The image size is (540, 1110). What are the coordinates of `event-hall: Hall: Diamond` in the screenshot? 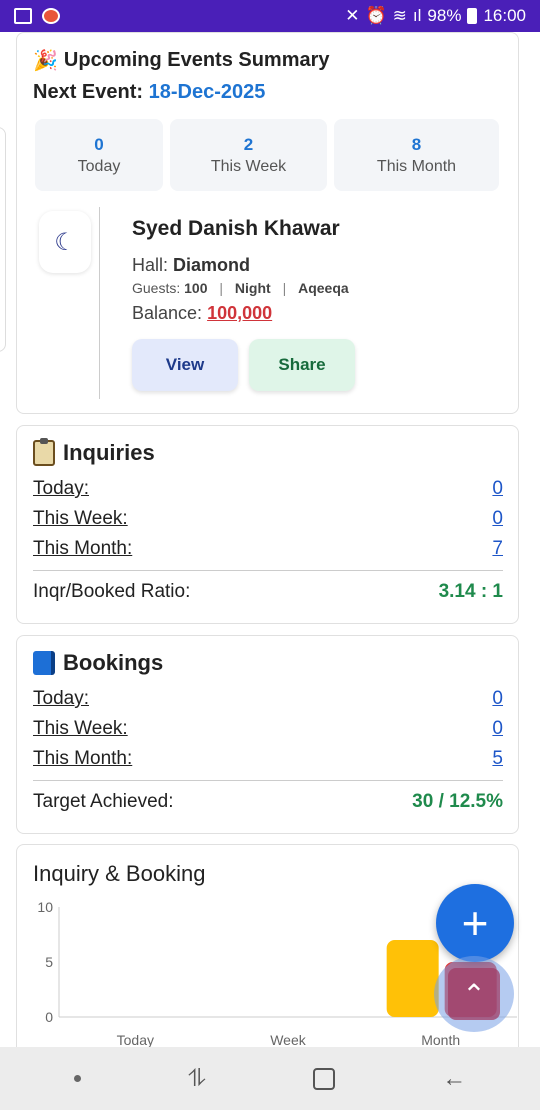 It's located at (191, 265).